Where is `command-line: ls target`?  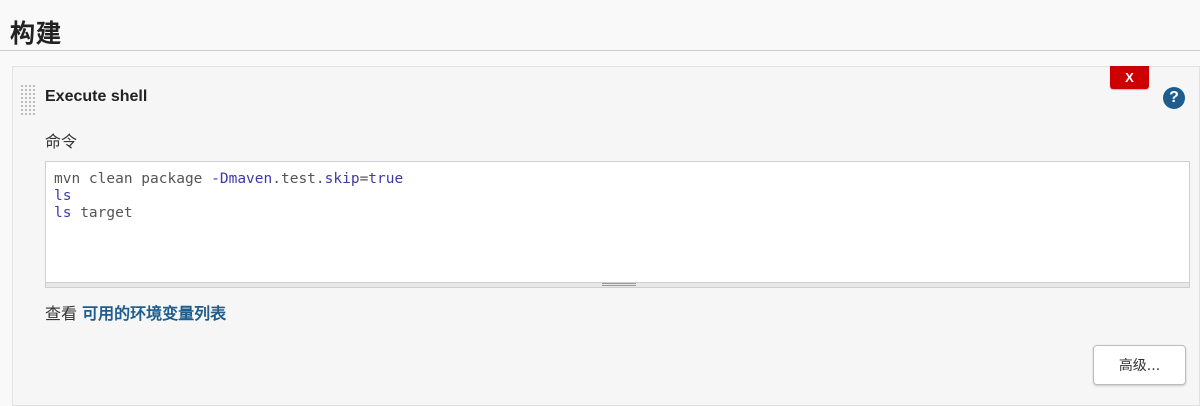 command-line: ls target is located at coordinates (617, 213).